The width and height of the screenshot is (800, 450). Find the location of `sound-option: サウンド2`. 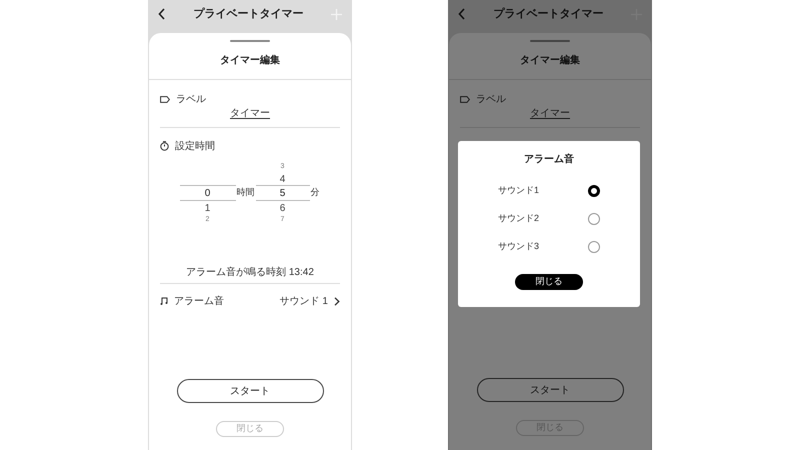

sound-option: サウンド2 is located at coordinates (519, 219).